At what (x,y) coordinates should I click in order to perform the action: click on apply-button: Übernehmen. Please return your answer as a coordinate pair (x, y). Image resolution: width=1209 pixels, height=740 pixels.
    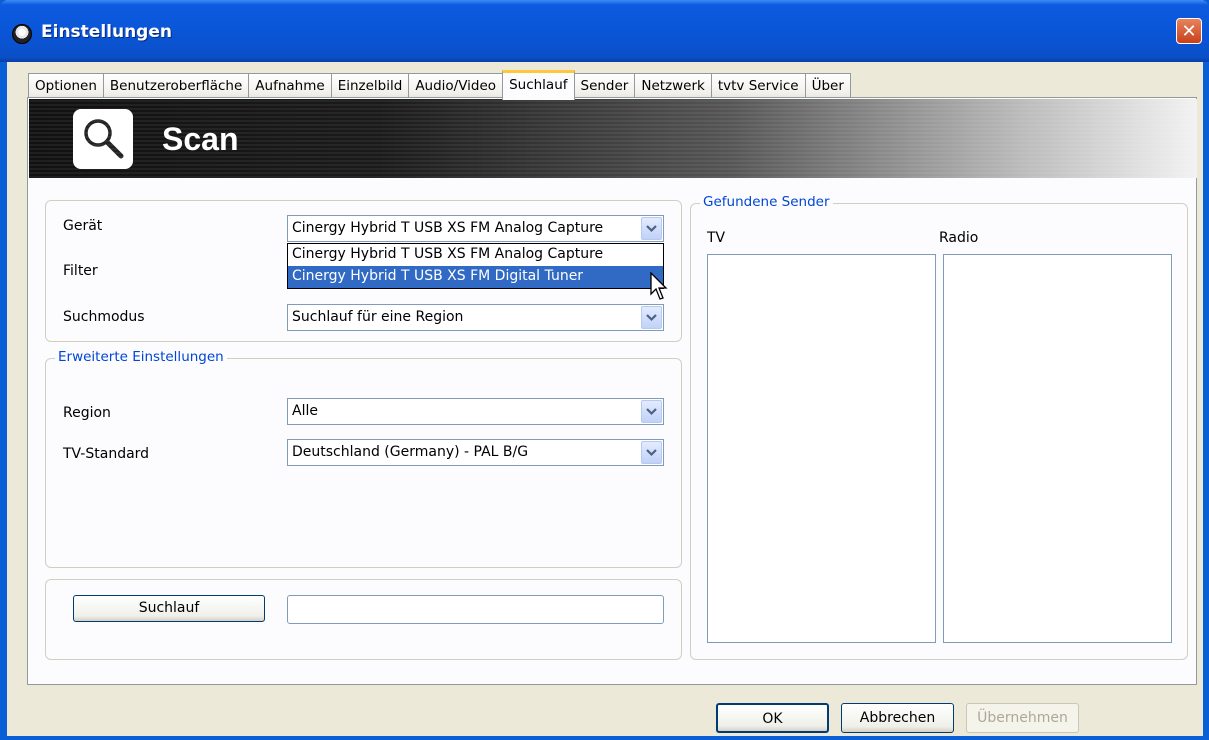
    Looking at the image, I should click on (1022, 718).